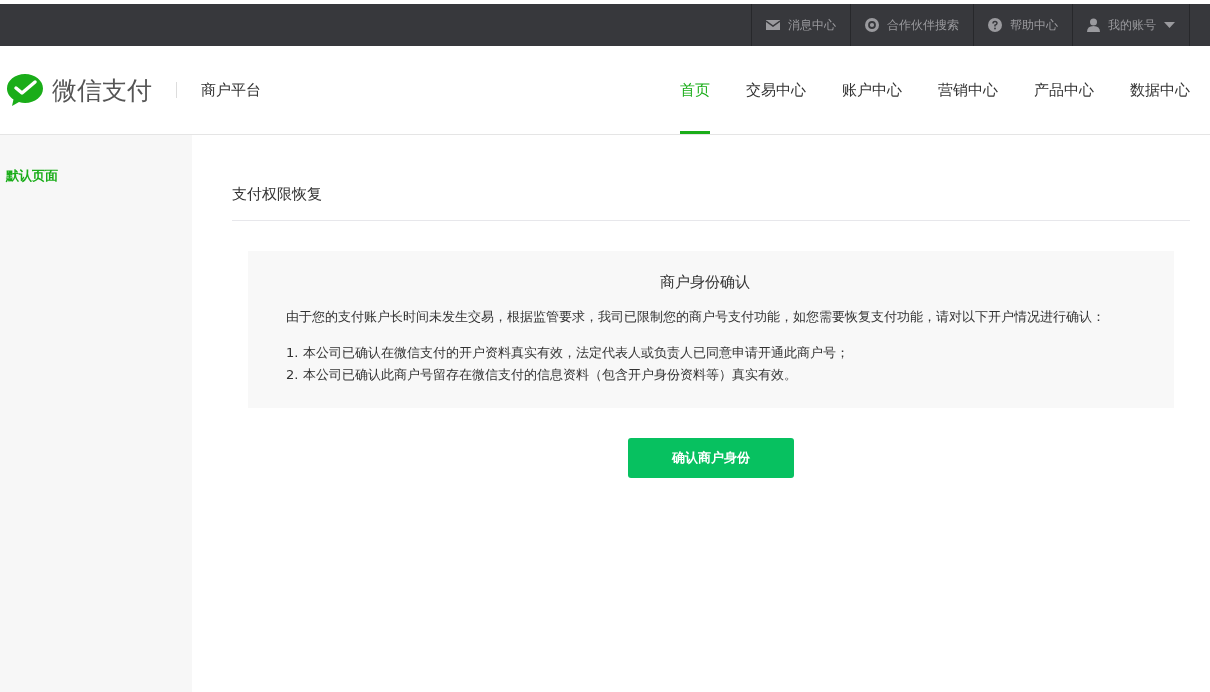 Image resolution: width=1210 pixels, height=692 pixels. I want to click on envelope-icon, so click(773, 25).